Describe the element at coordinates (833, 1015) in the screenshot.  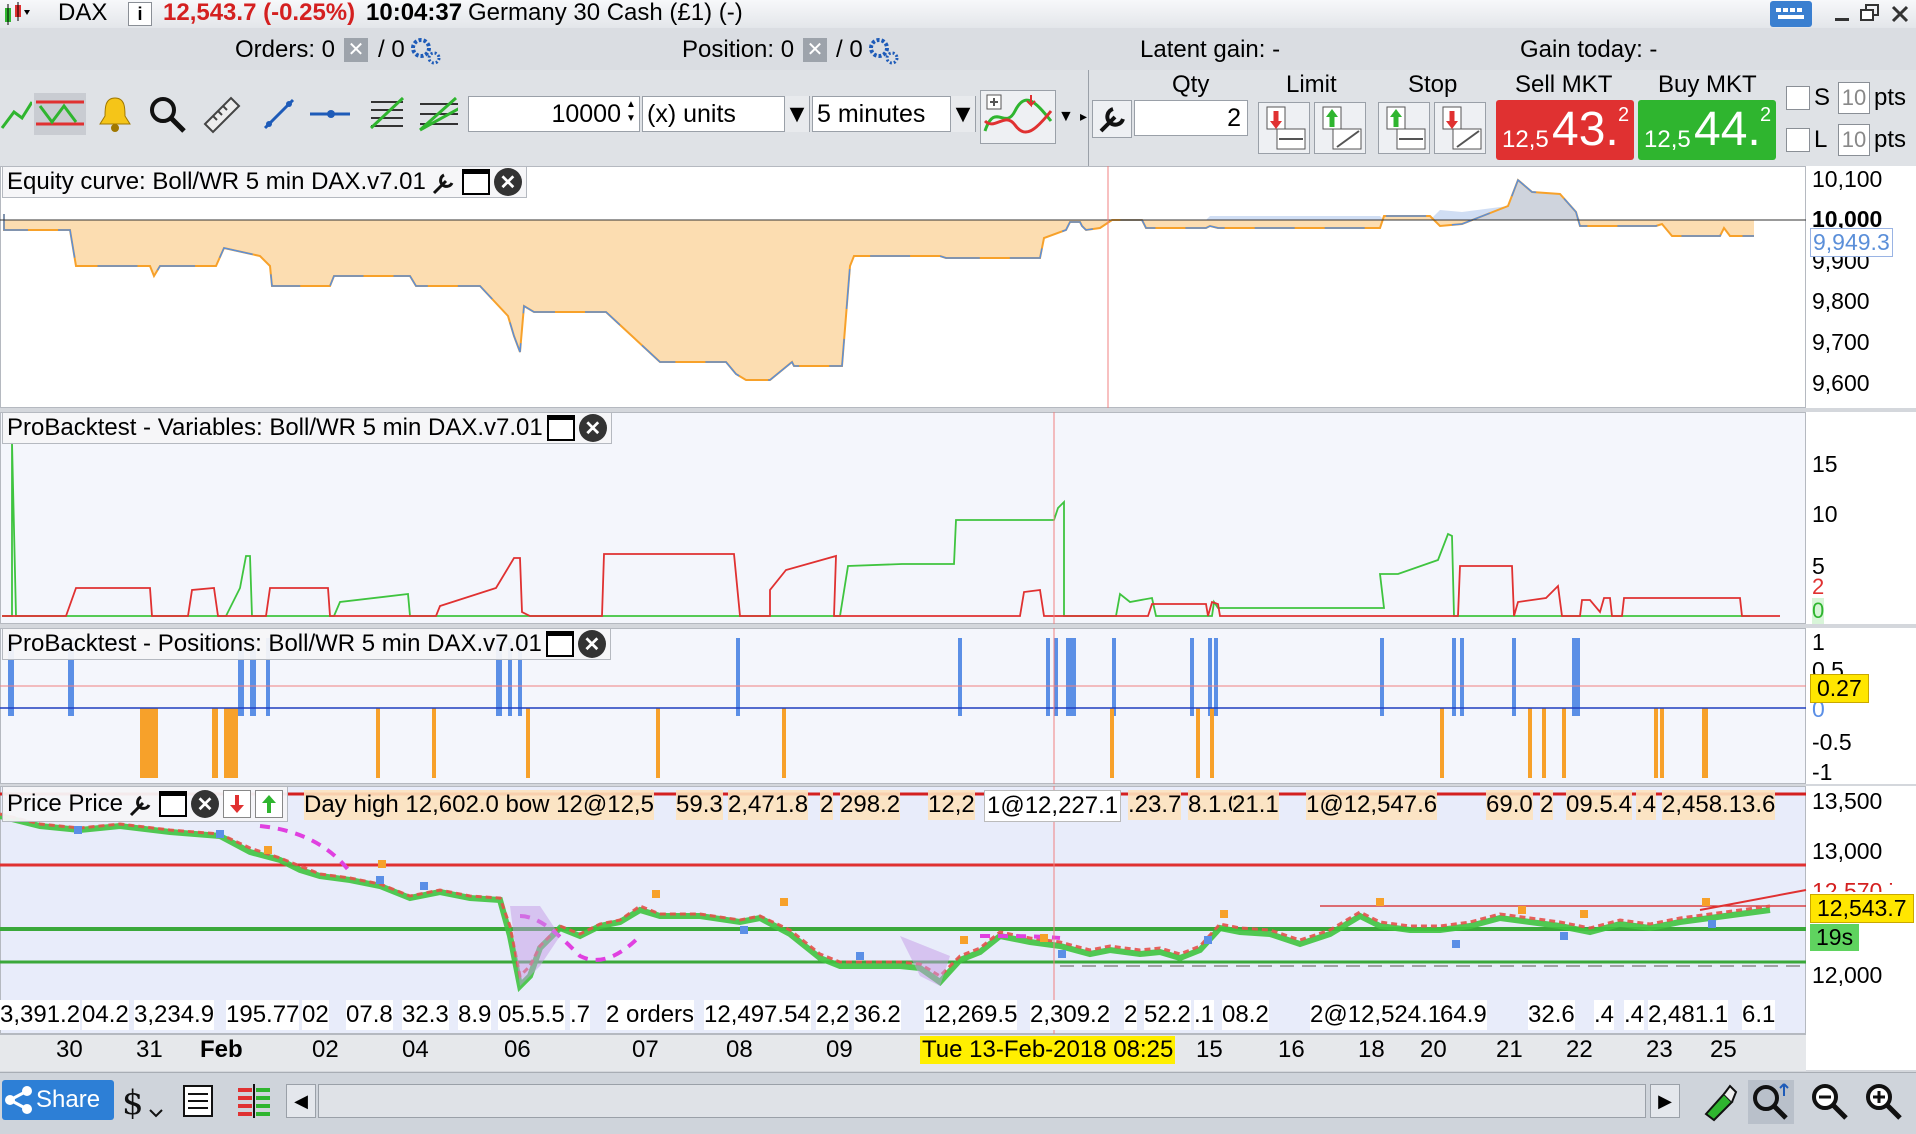
I see `price-order-label: 2,2` at that location.